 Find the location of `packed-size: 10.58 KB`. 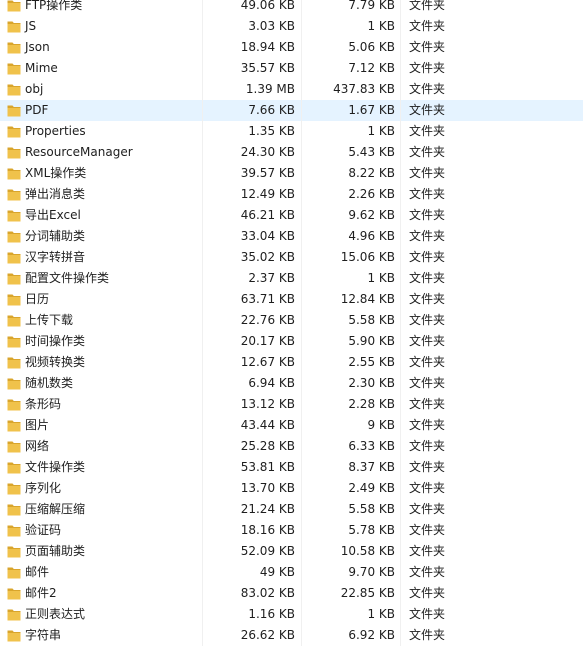

packed-size: 10.58 KB is located at coordinates (367, 551).